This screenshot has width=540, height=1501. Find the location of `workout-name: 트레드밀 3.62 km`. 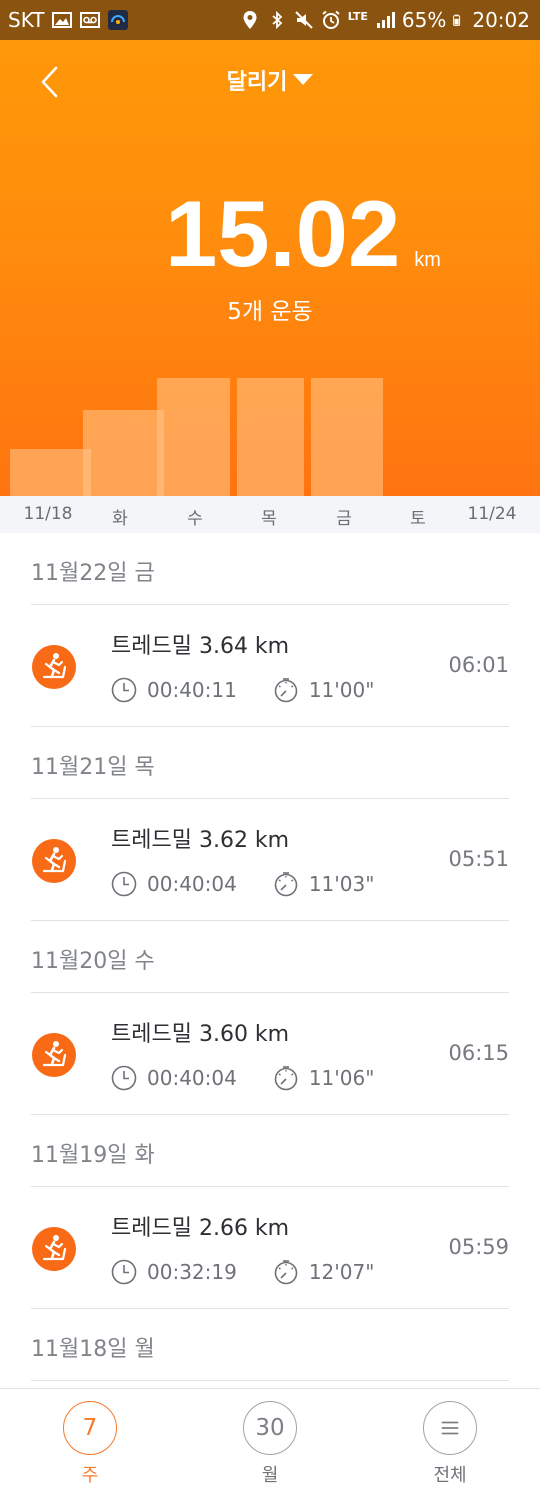

workout-name: 트레드밀 3.62 km is located at coordinates (200, 840).